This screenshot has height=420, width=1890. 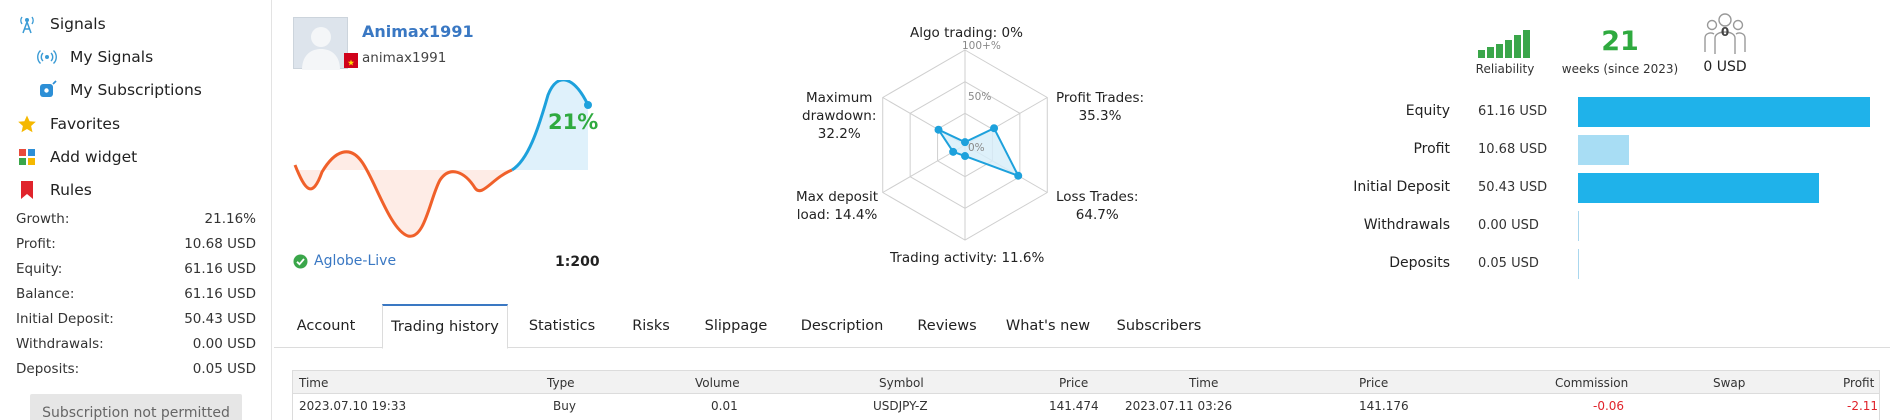 I want to click on tab-slippage: Slippage, so click(x=736, y=326).